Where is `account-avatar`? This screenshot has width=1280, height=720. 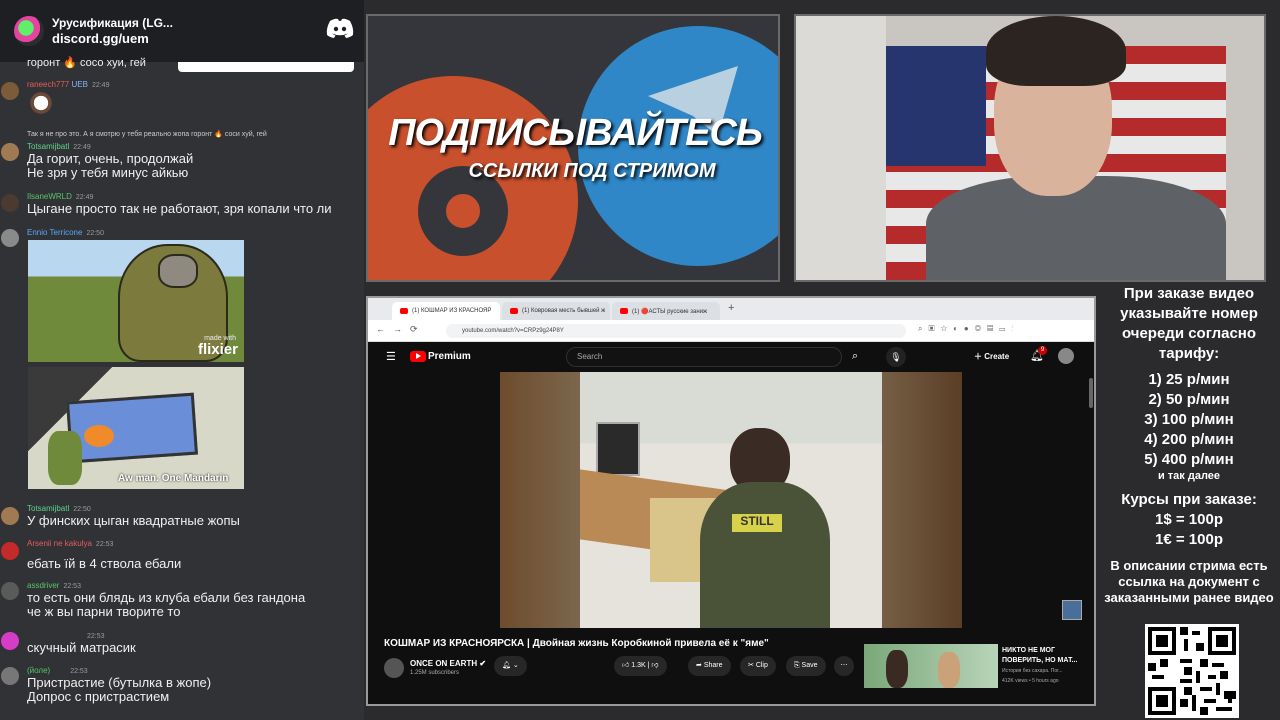
account-avatar is located at coordinates (1066, 356).